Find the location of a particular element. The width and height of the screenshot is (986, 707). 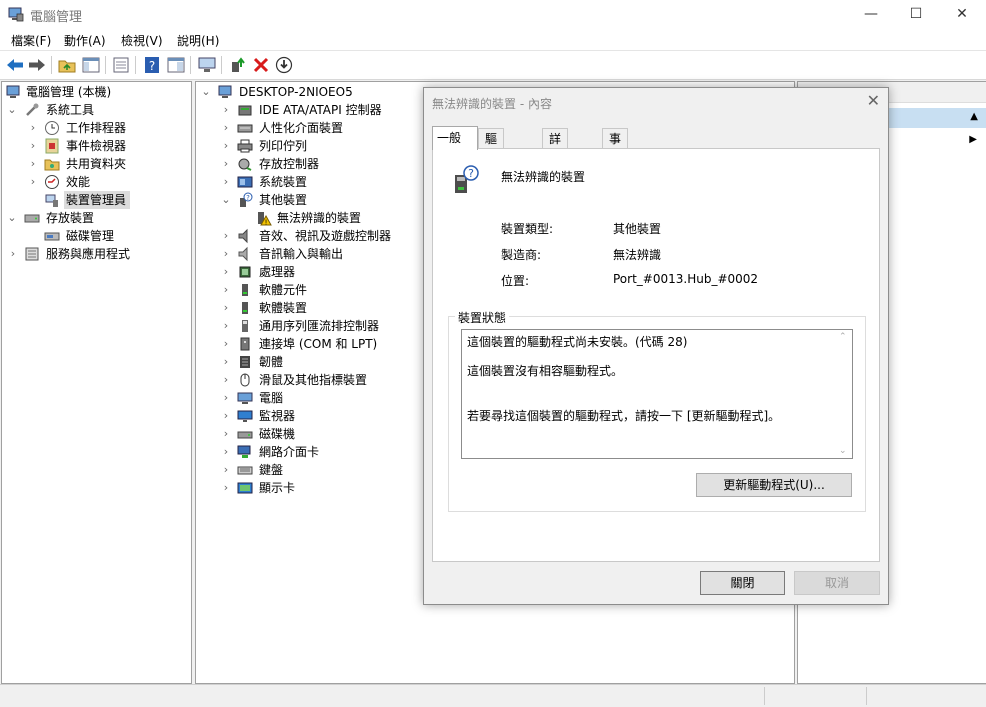

prop-value-location: Port_#0013.Hub_#0002 is located at coordinates (686, 279).